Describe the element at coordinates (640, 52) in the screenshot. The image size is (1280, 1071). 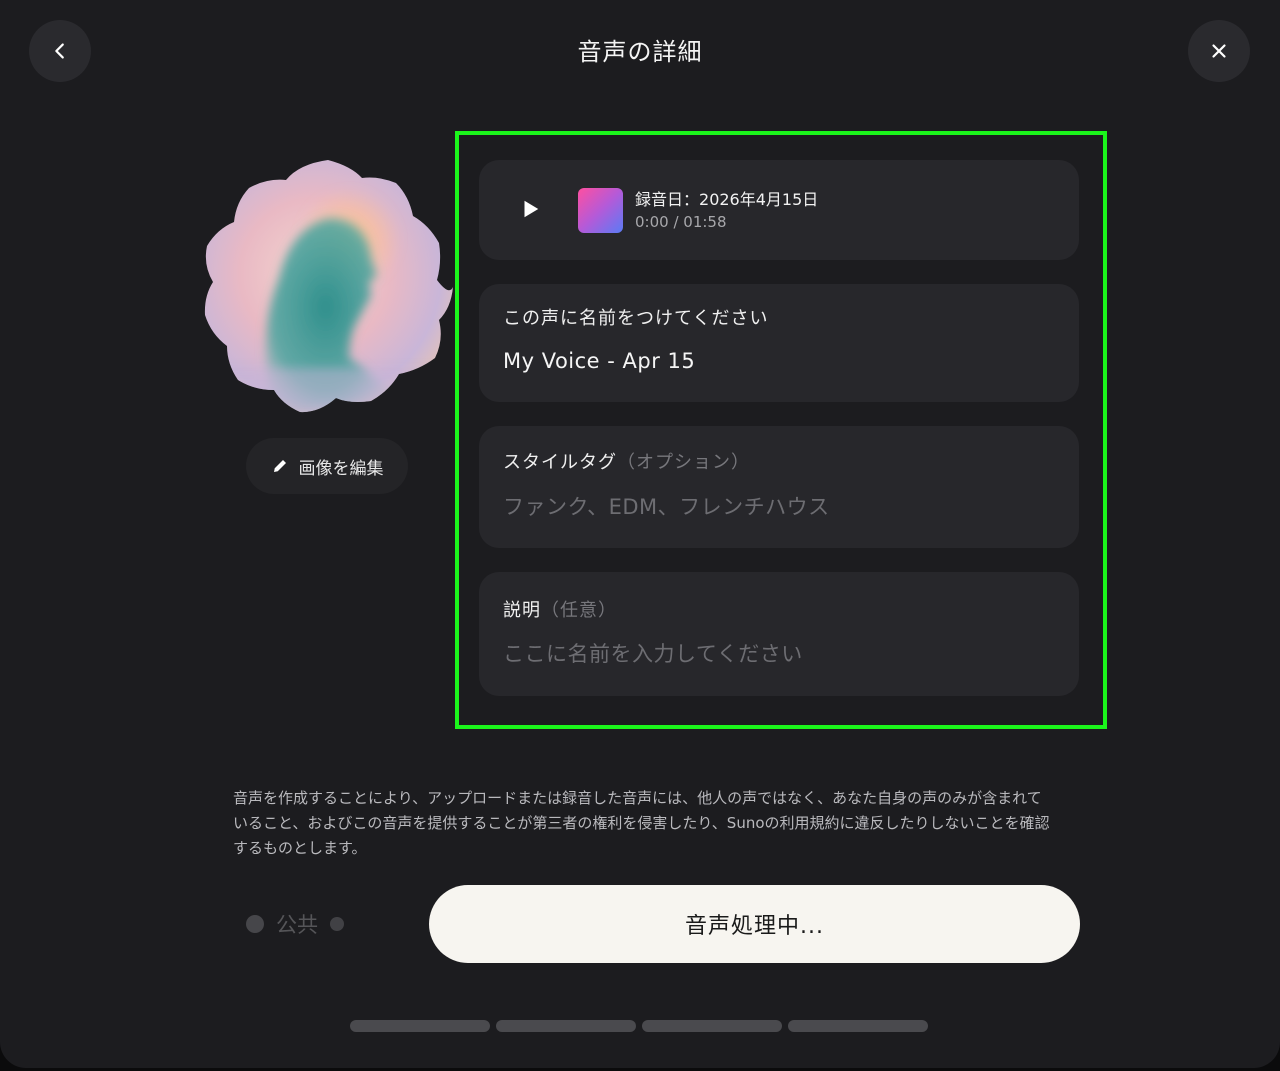
I see `page-title: 音声の詳細` at that location.